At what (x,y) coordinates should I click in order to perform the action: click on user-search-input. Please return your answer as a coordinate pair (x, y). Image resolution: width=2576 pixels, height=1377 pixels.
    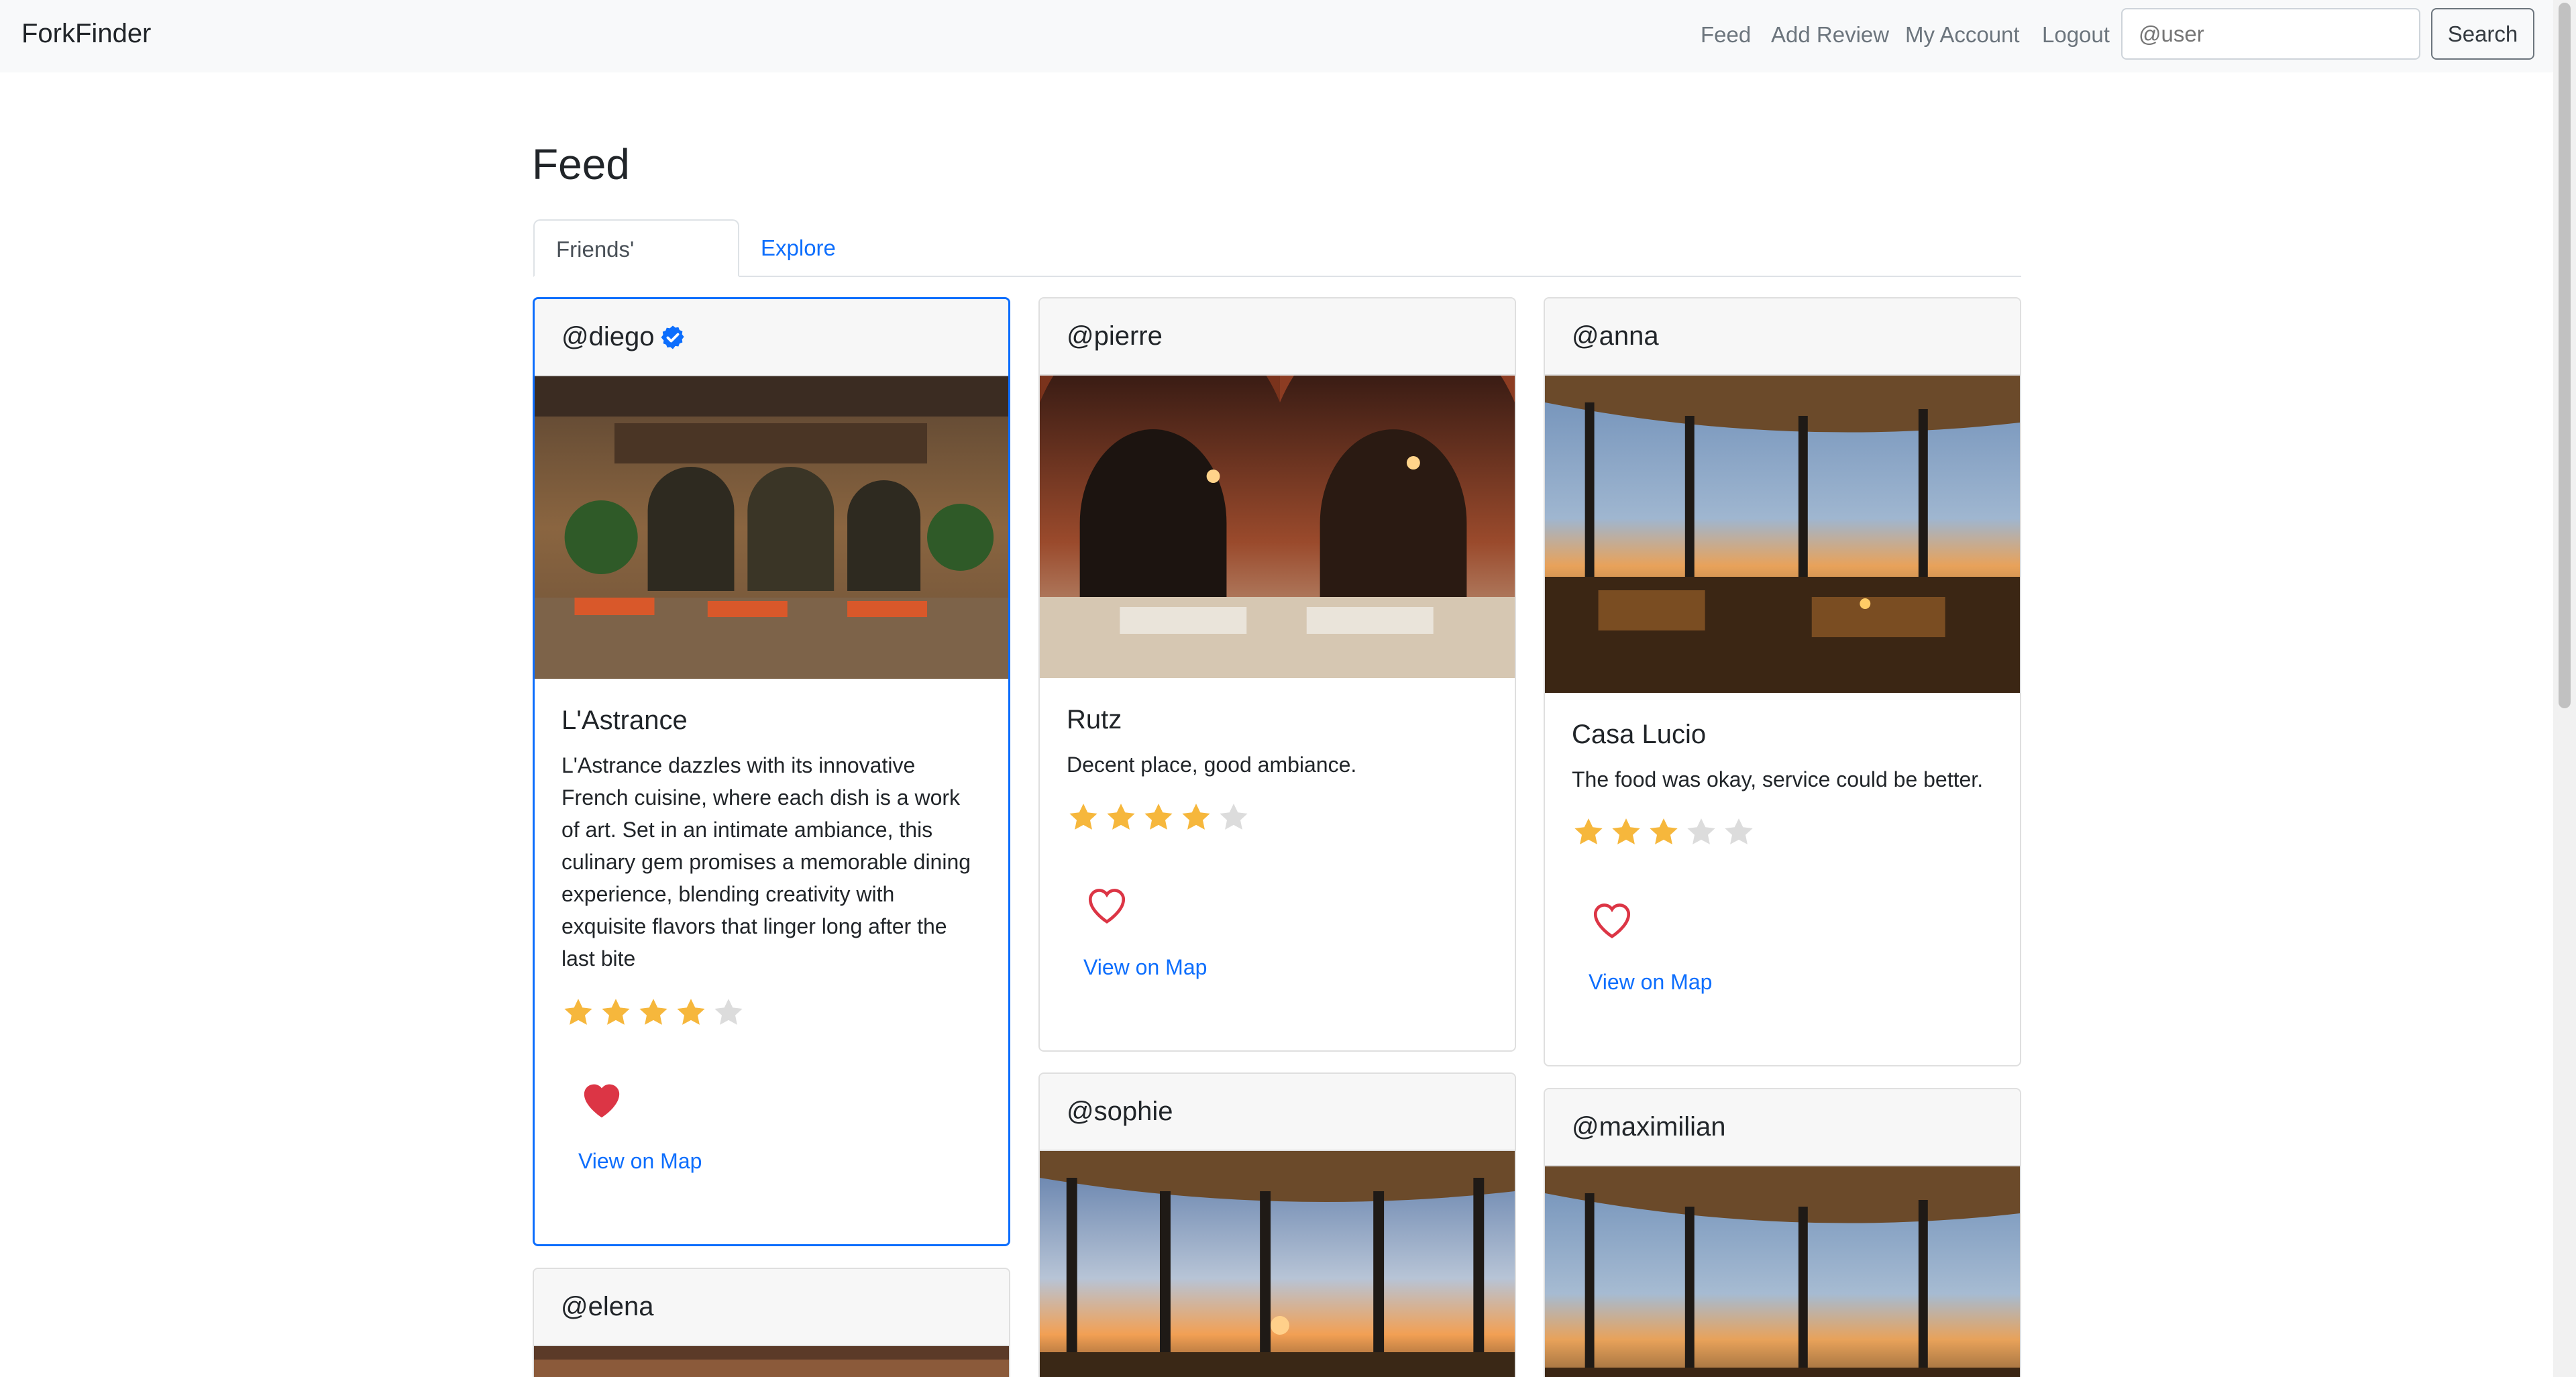
    Looking at the image, I should click on (2270, 34).